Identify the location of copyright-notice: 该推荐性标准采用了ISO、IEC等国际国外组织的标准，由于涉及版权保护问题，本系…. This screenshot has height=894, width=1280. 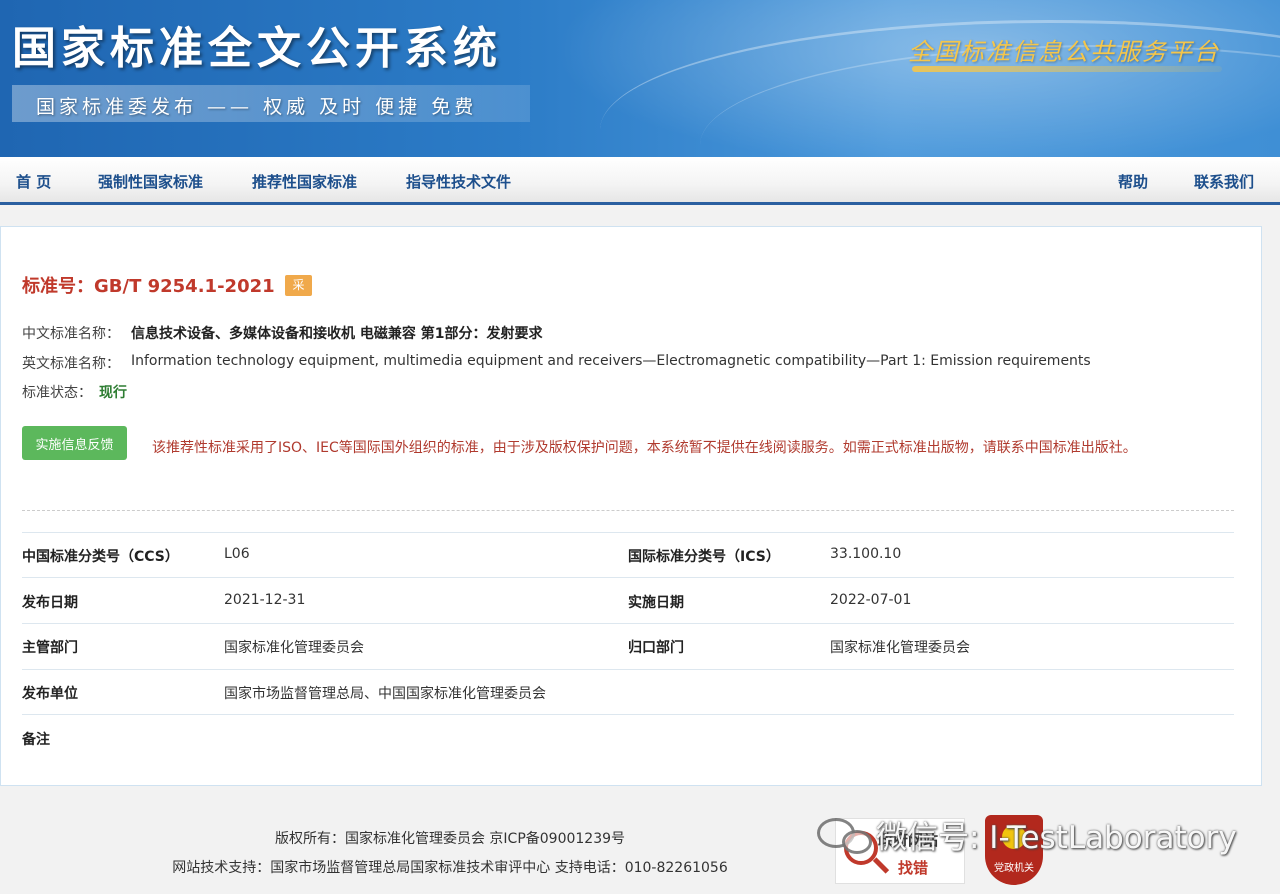
(644, 448).